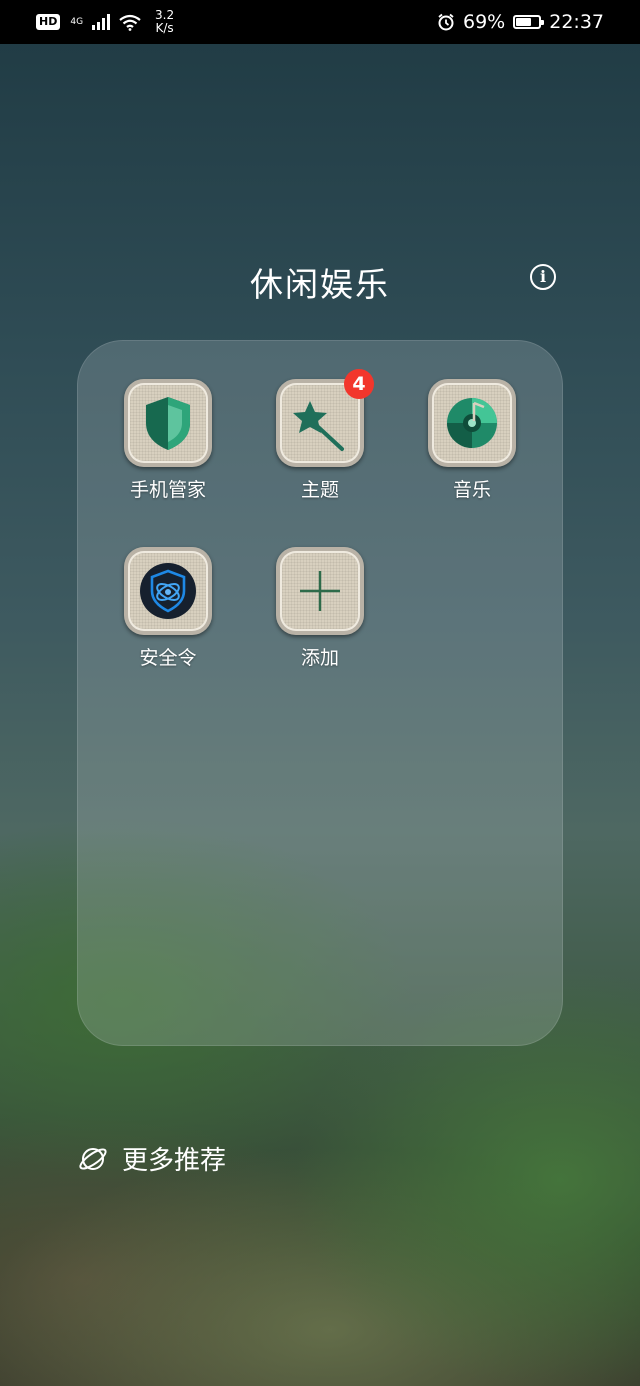  What do you see at coordinates (484, 22) in the screenshot?
I see `battery-percent: 69%` at bounding box center [484, 22].